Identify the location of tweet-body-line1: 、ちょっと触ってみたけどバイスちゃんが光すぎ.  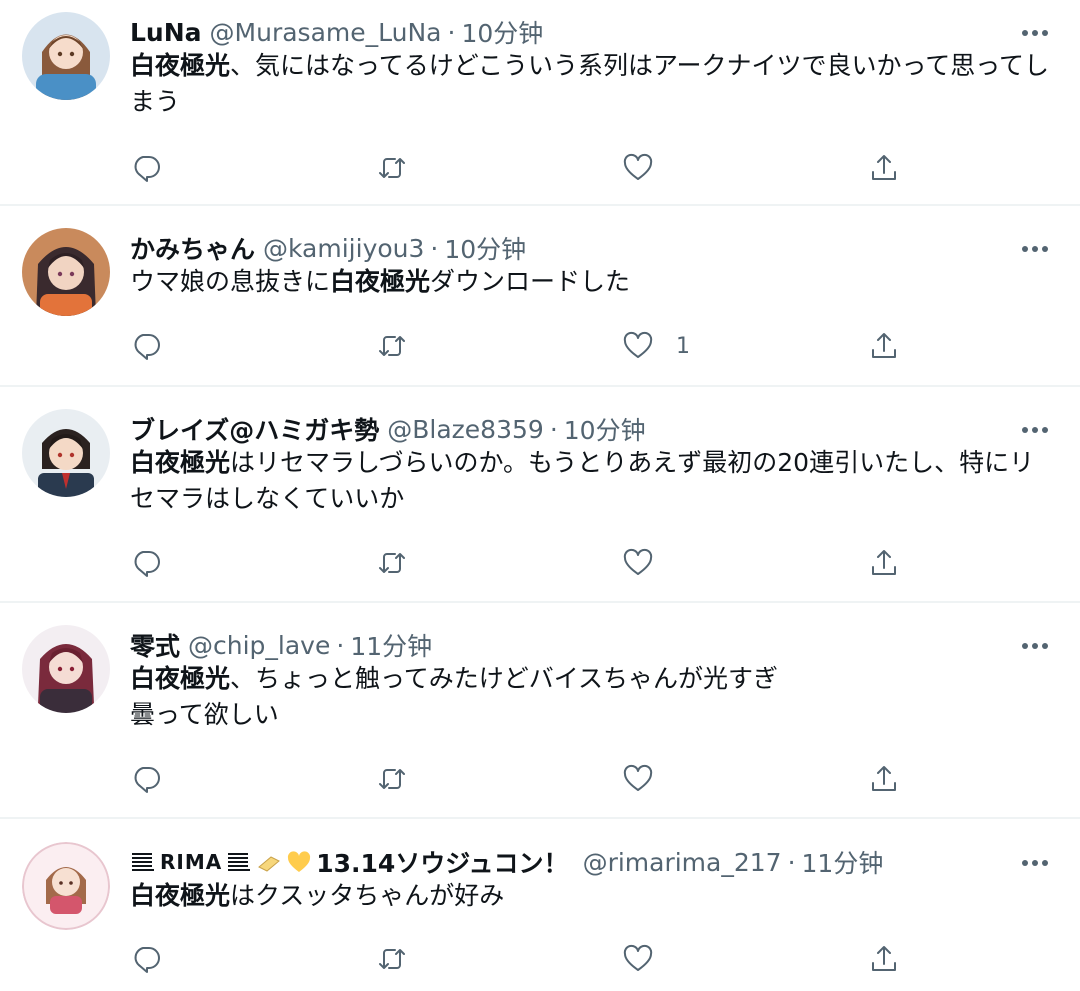
(504, 678).